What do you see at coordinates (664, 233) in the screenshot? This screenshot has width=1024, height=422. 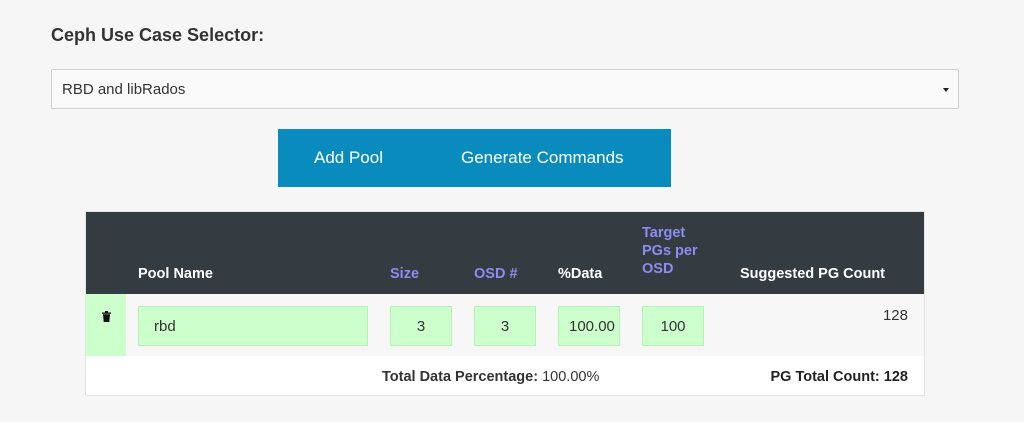 I see `header-target-line-1: Target` at bounding box center [664, 233].